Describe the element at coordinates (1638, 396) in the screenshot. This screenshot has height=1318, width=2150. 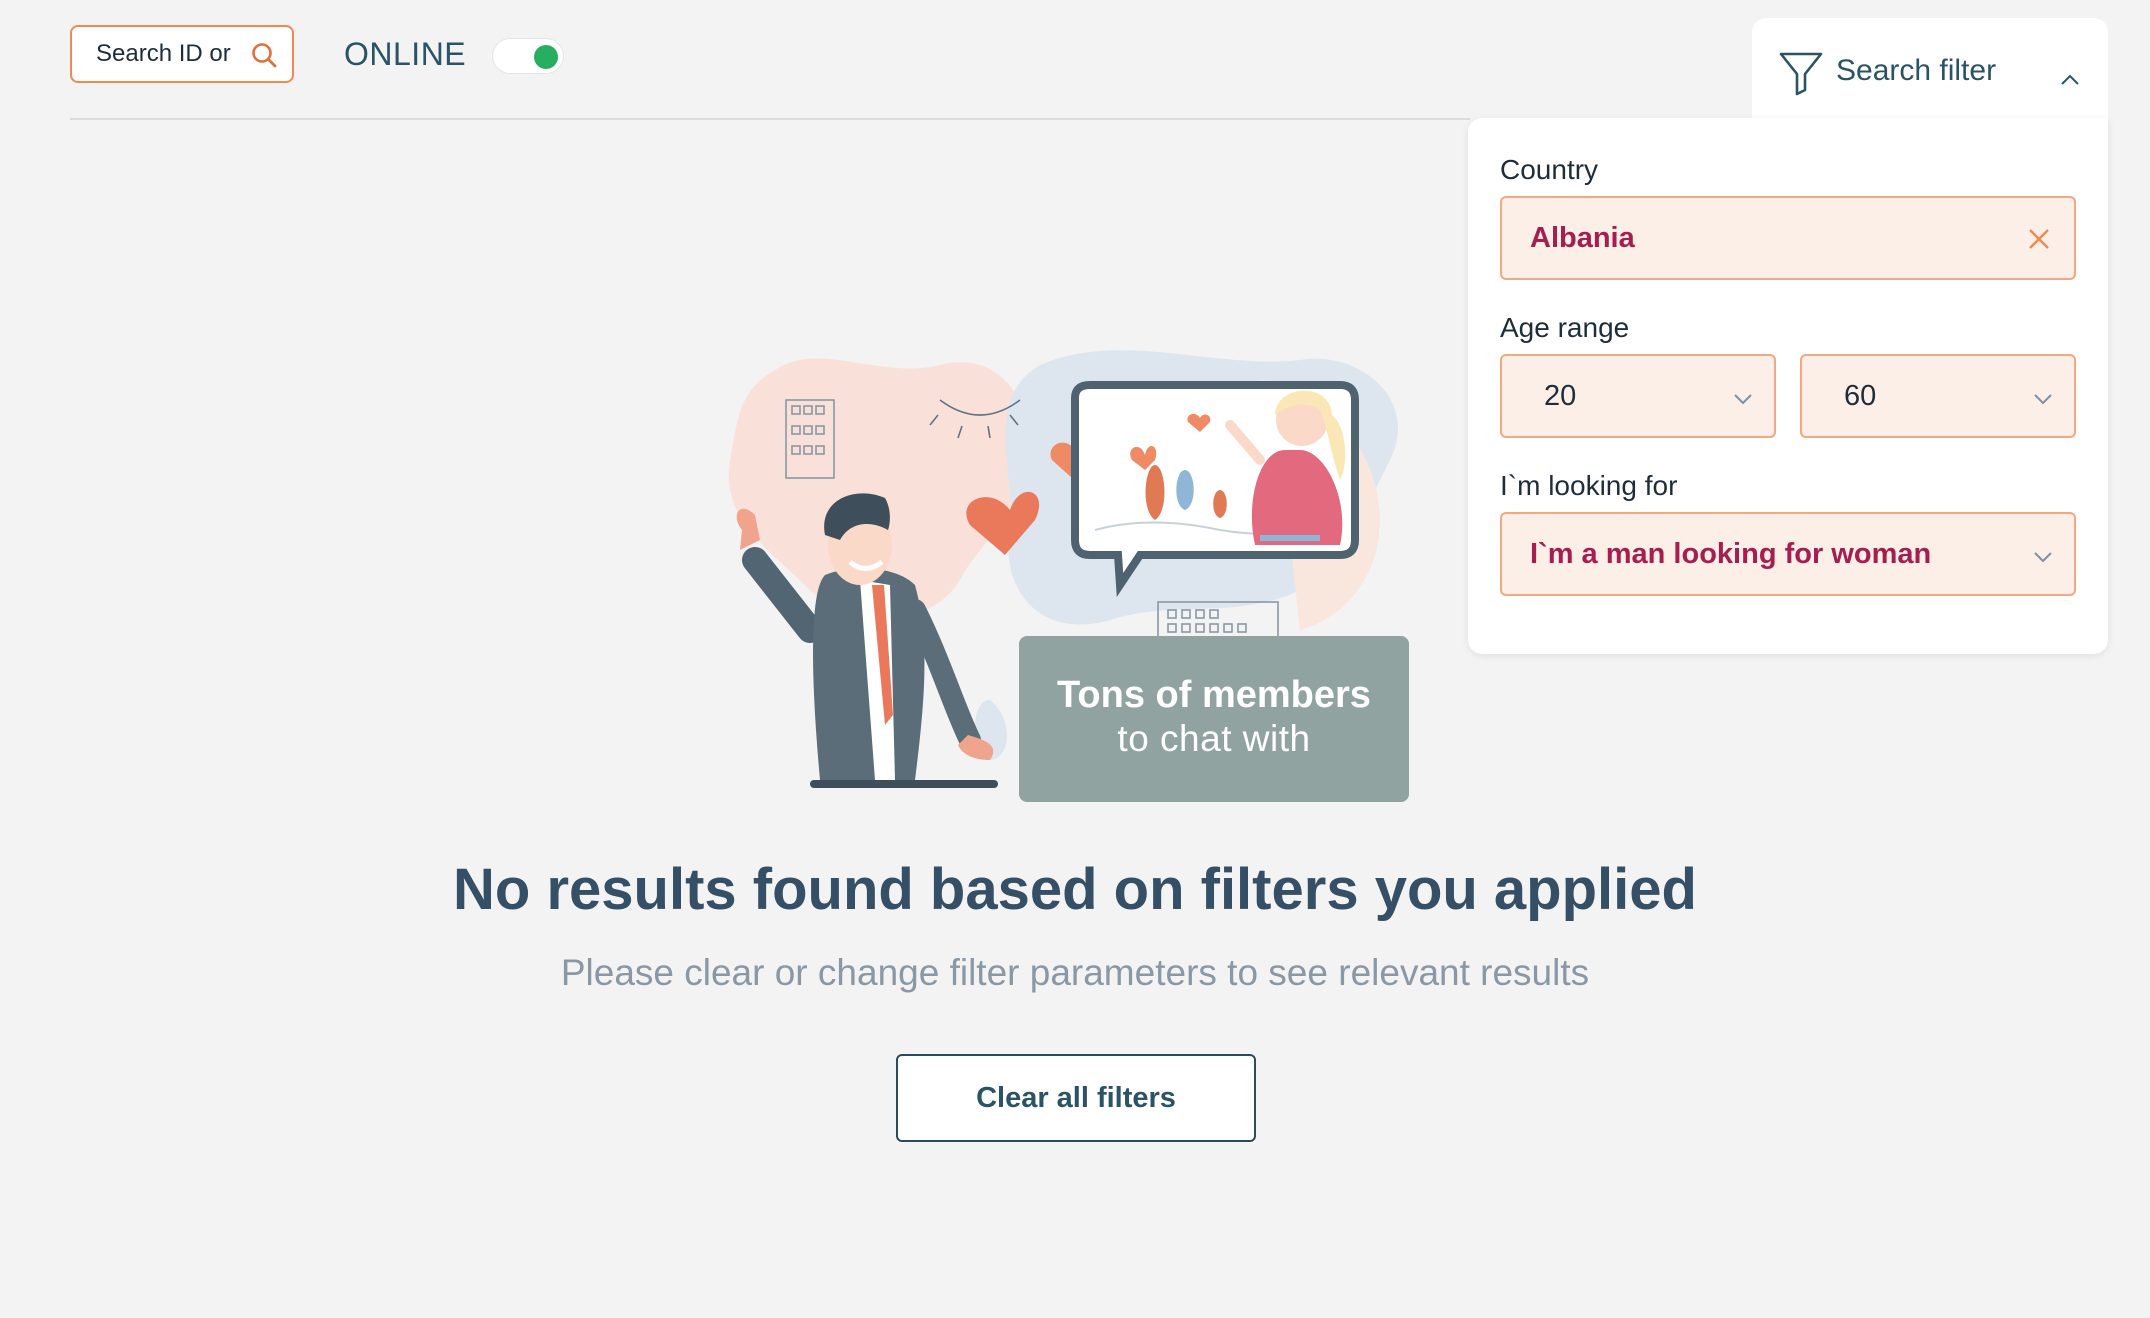
I see `age-min-select: 20` at that location.